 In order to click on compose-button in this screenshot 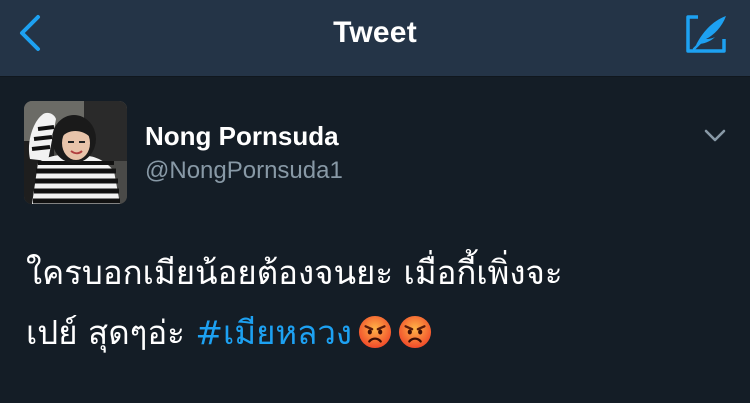, I will do `click(707, 34)`.